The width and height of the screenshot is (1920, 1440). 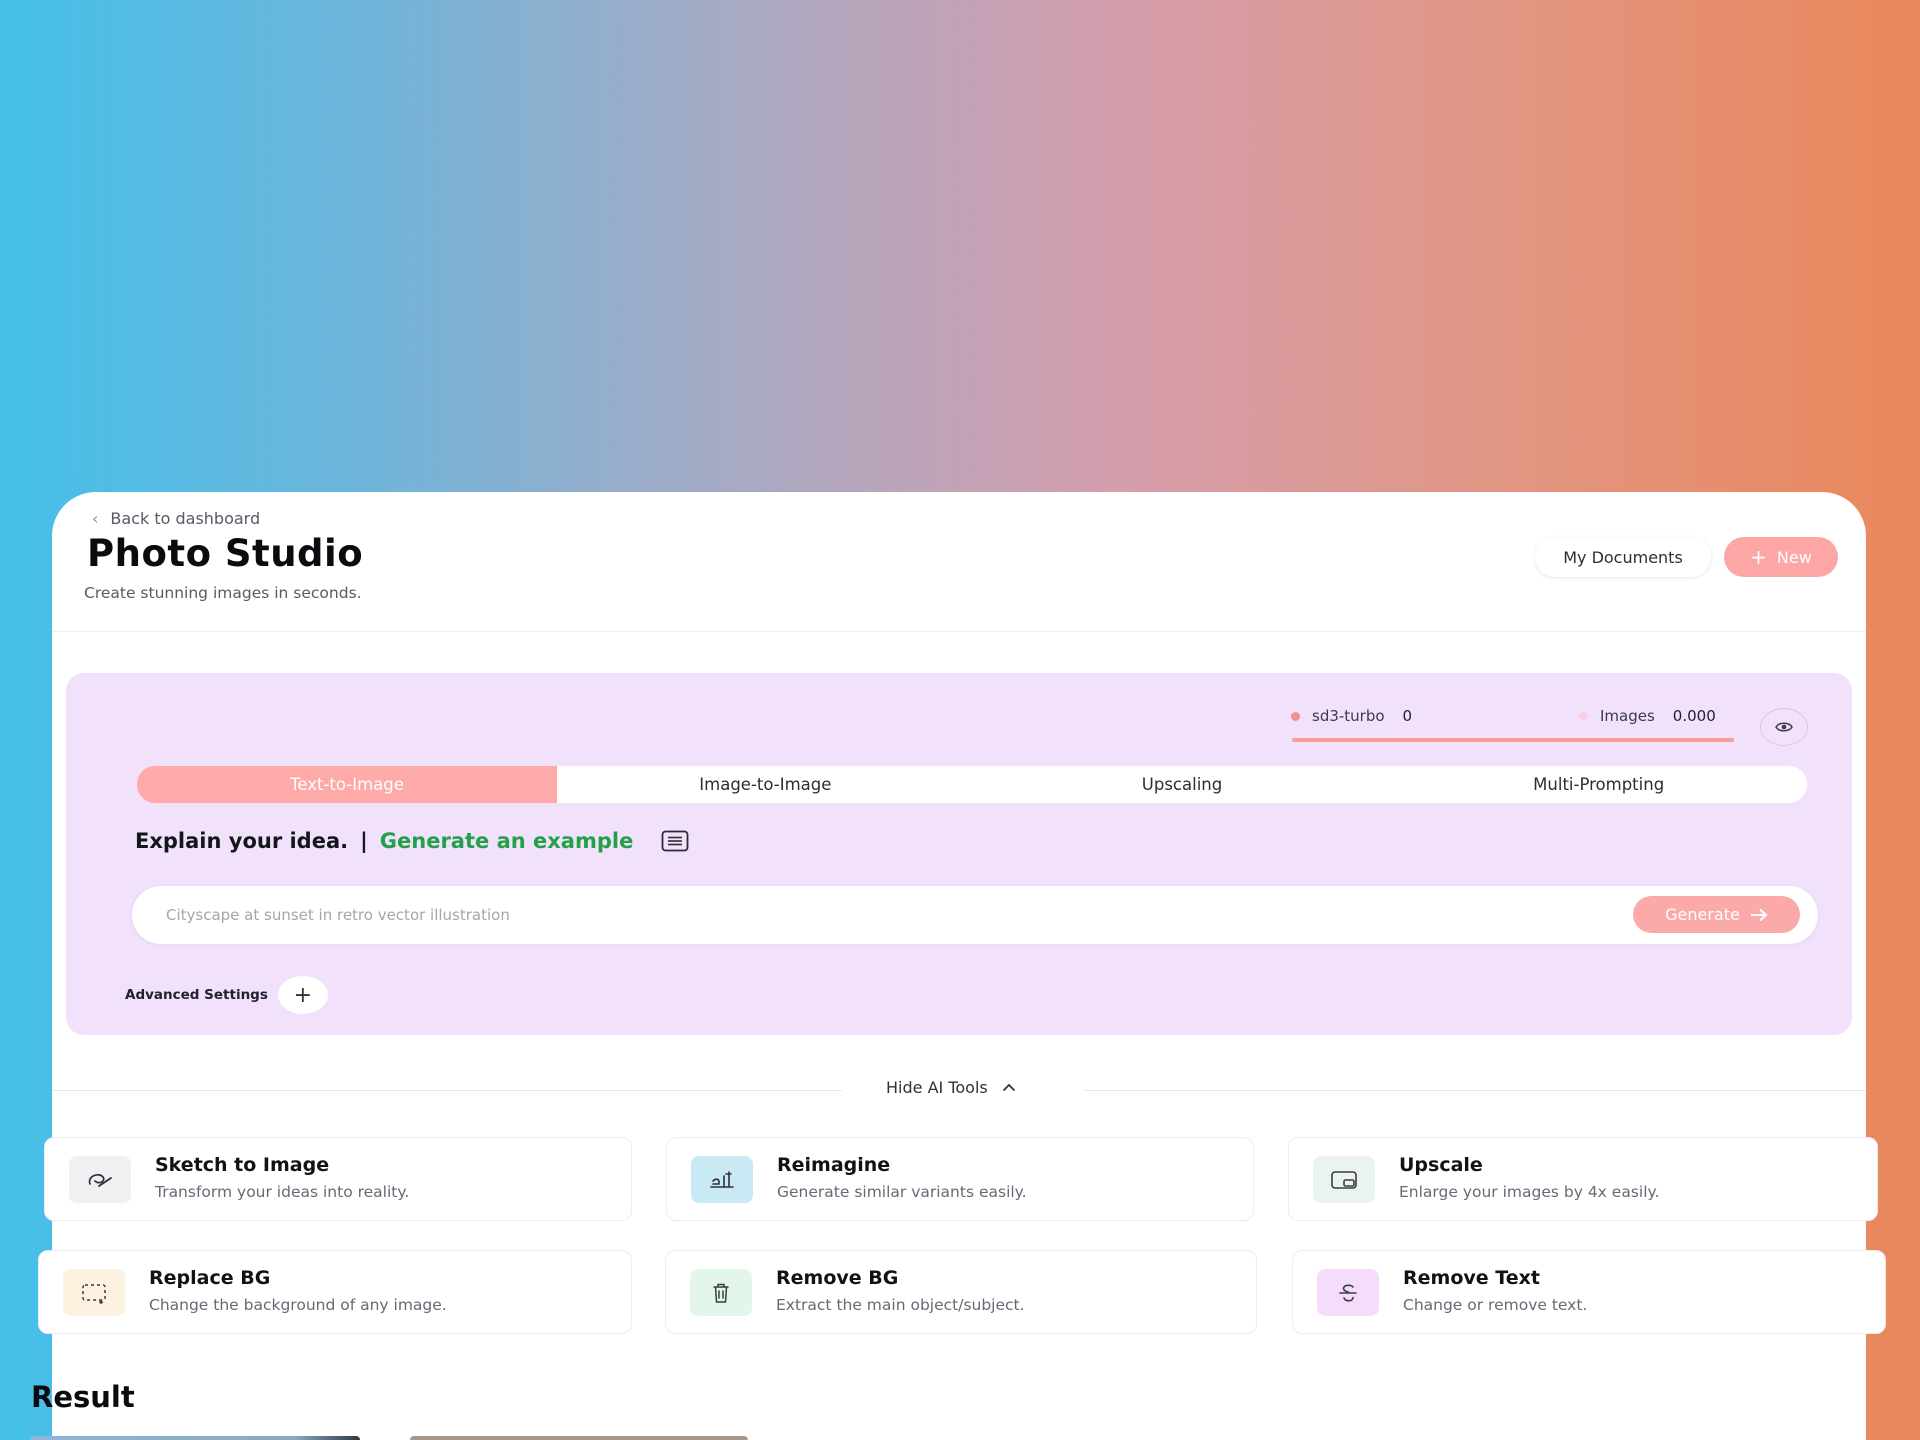 I want to click on hide-ai-tools-toggle: Hide AI Tools, so click(x=951, y=1087).